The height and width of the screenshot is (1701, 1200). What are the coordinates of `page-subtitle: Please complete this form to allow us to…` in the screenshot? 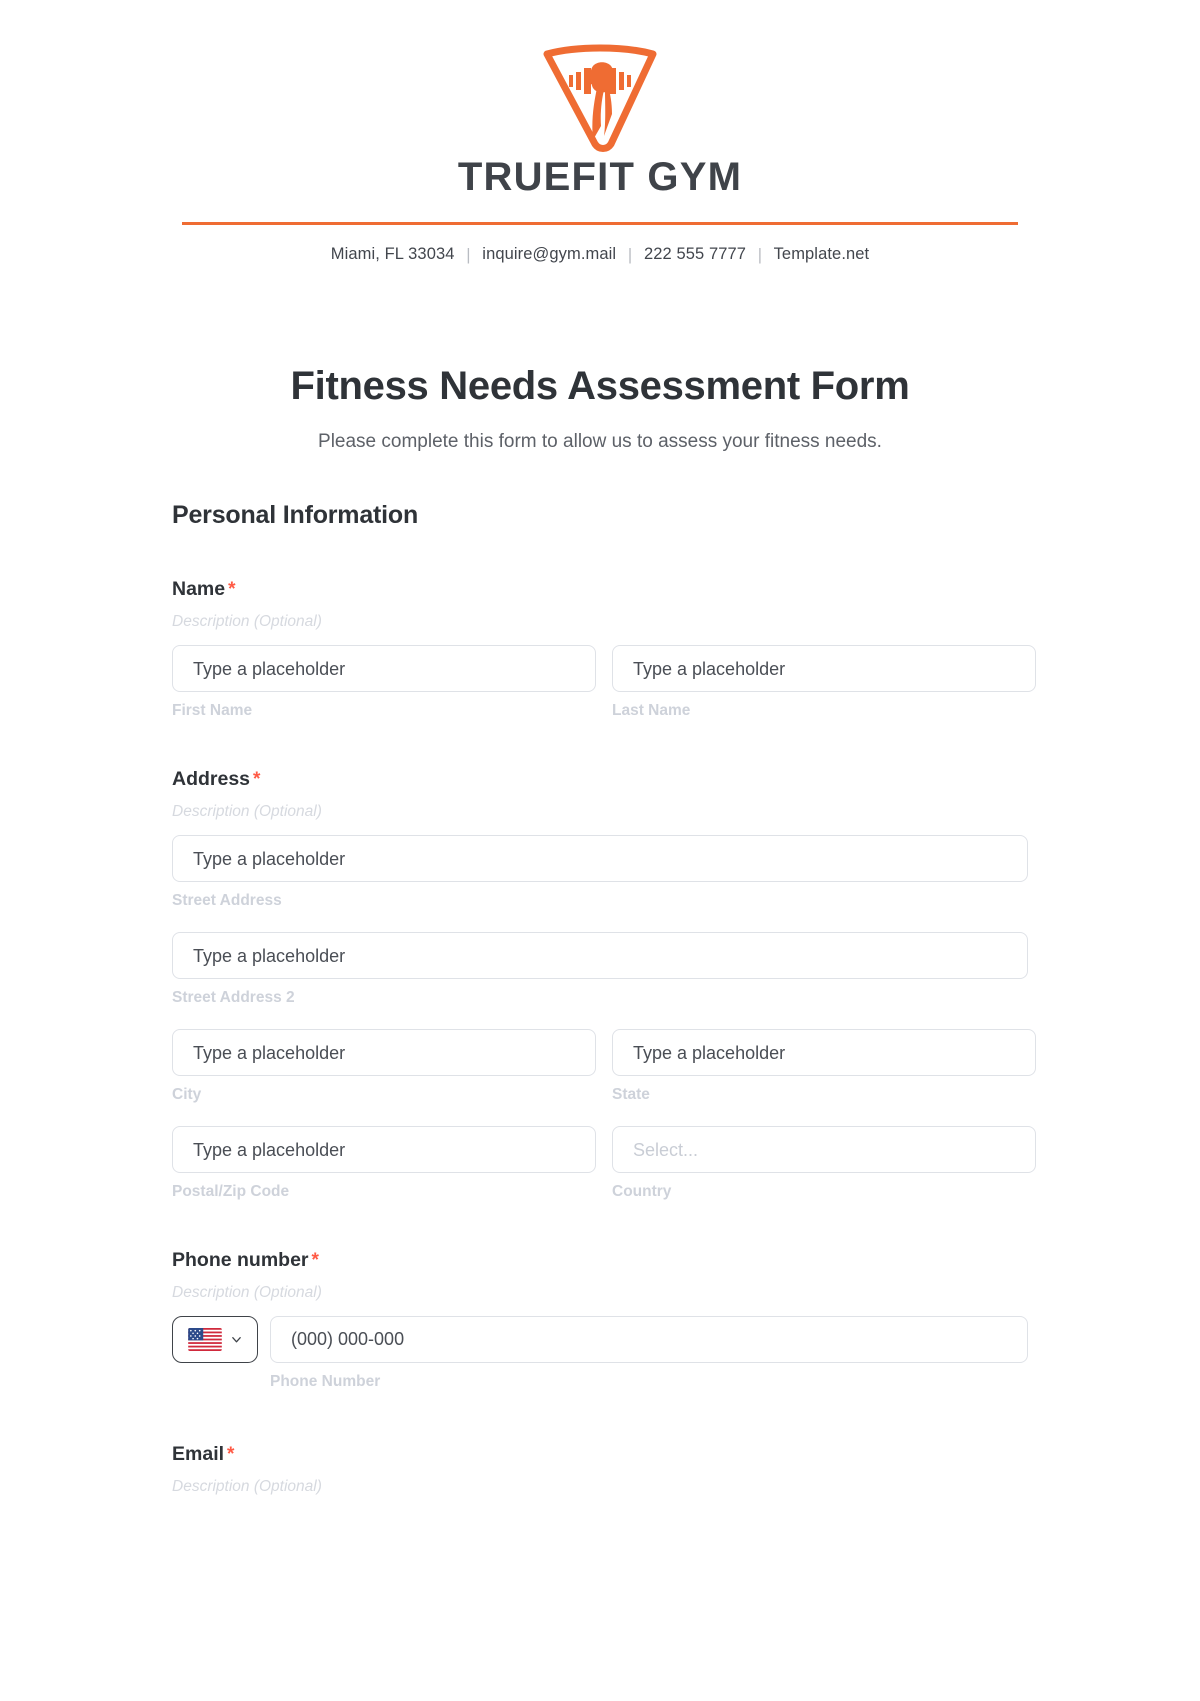 It's located at (600, 441).